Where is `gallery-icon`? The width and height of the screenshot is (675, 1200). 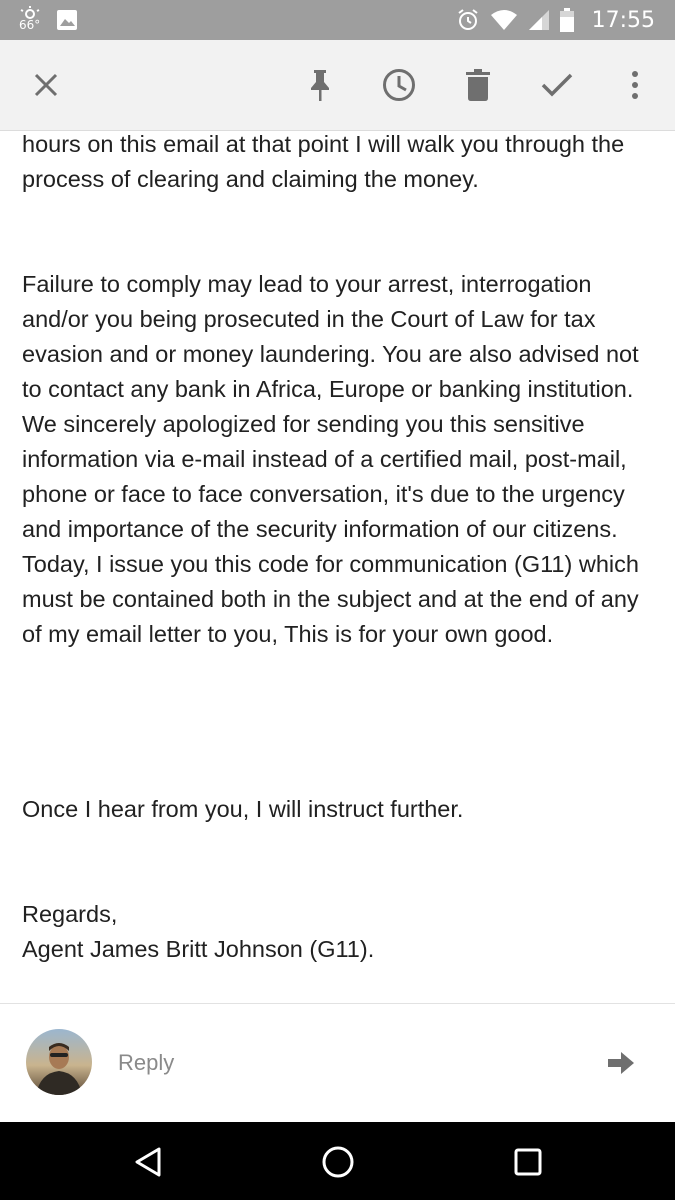 gallery-icon is located at coordinates (67, 20).